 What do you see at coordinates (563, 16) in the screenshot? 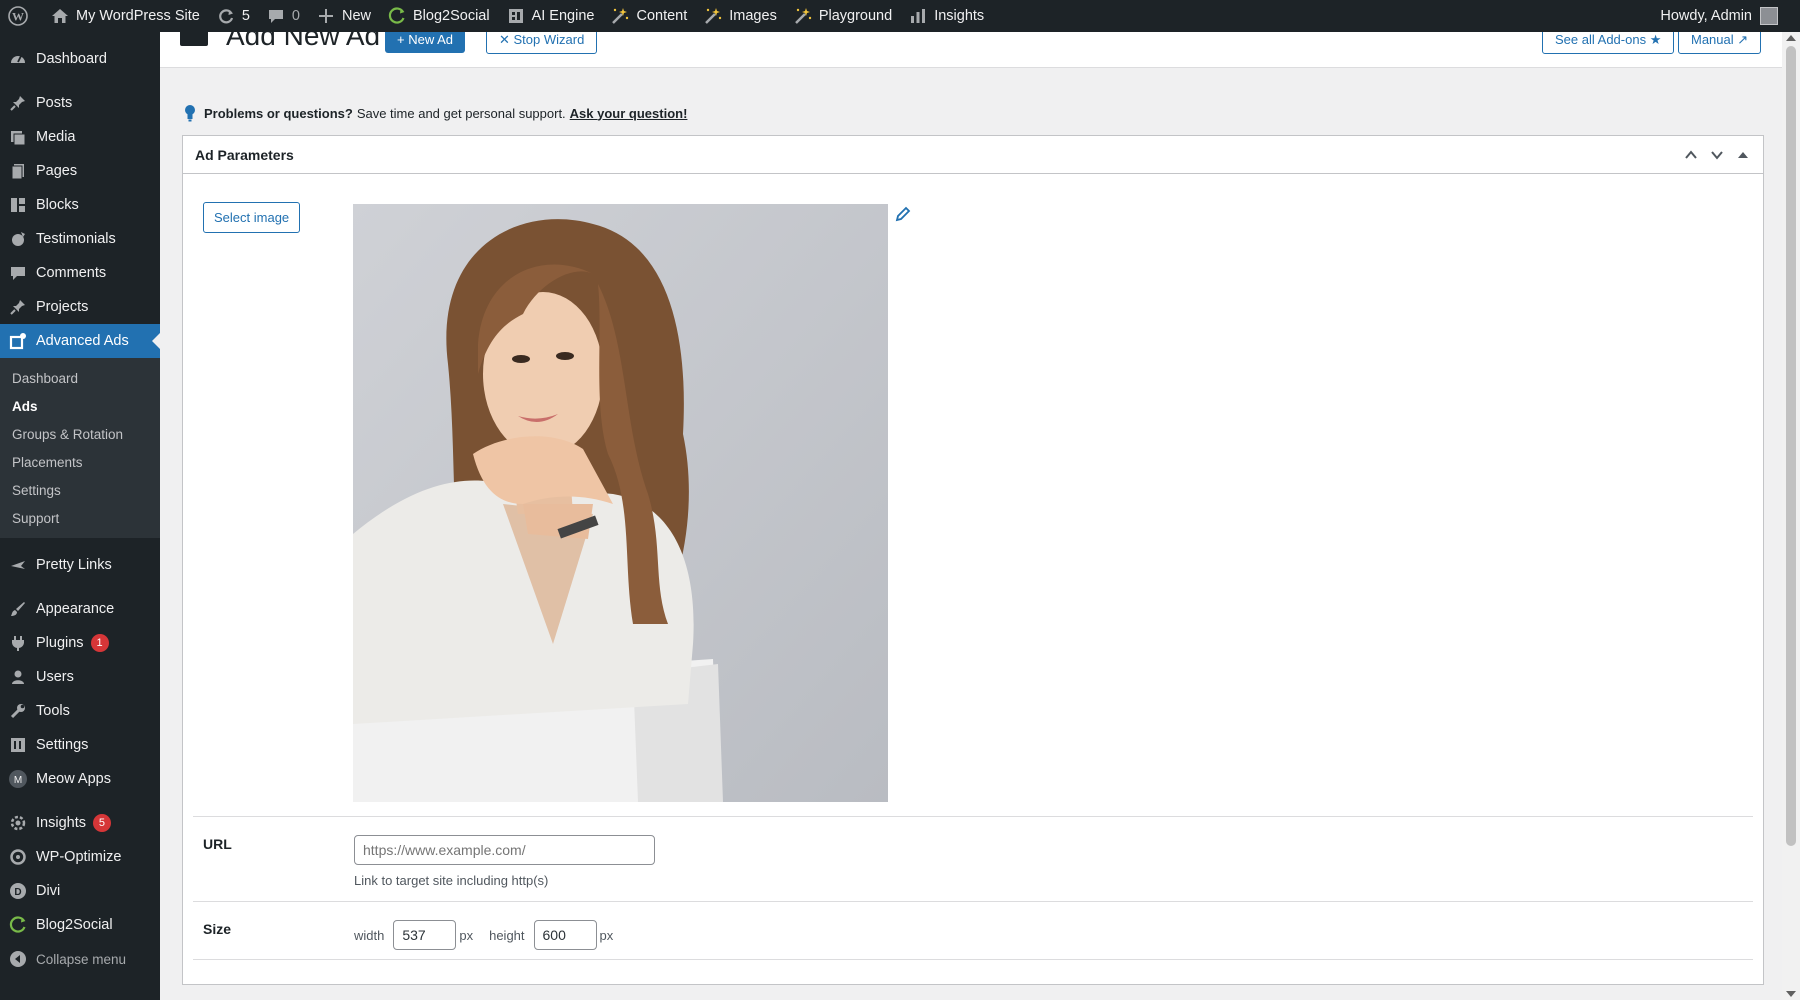
I see `ai-engine-label: AI Engine` at bounding box center [563, 16].